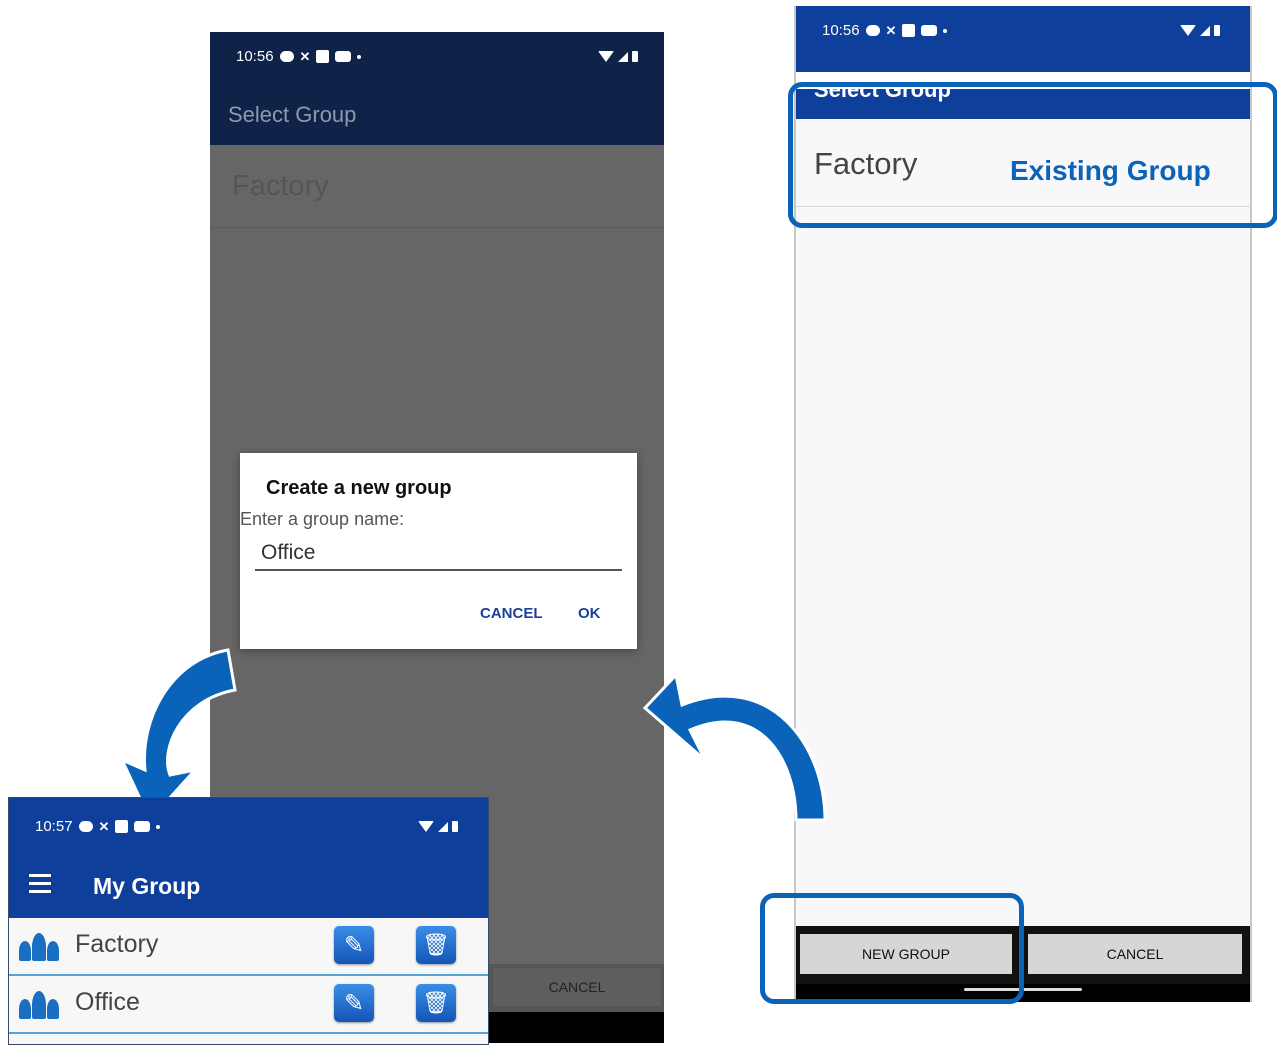 Image resolution: width=1277 pixels, height=1045 pixels. What do you see at coordinates (107, 1002) in the screenshot?
I see `group-name: Office` at bounding box center [107, 1002].